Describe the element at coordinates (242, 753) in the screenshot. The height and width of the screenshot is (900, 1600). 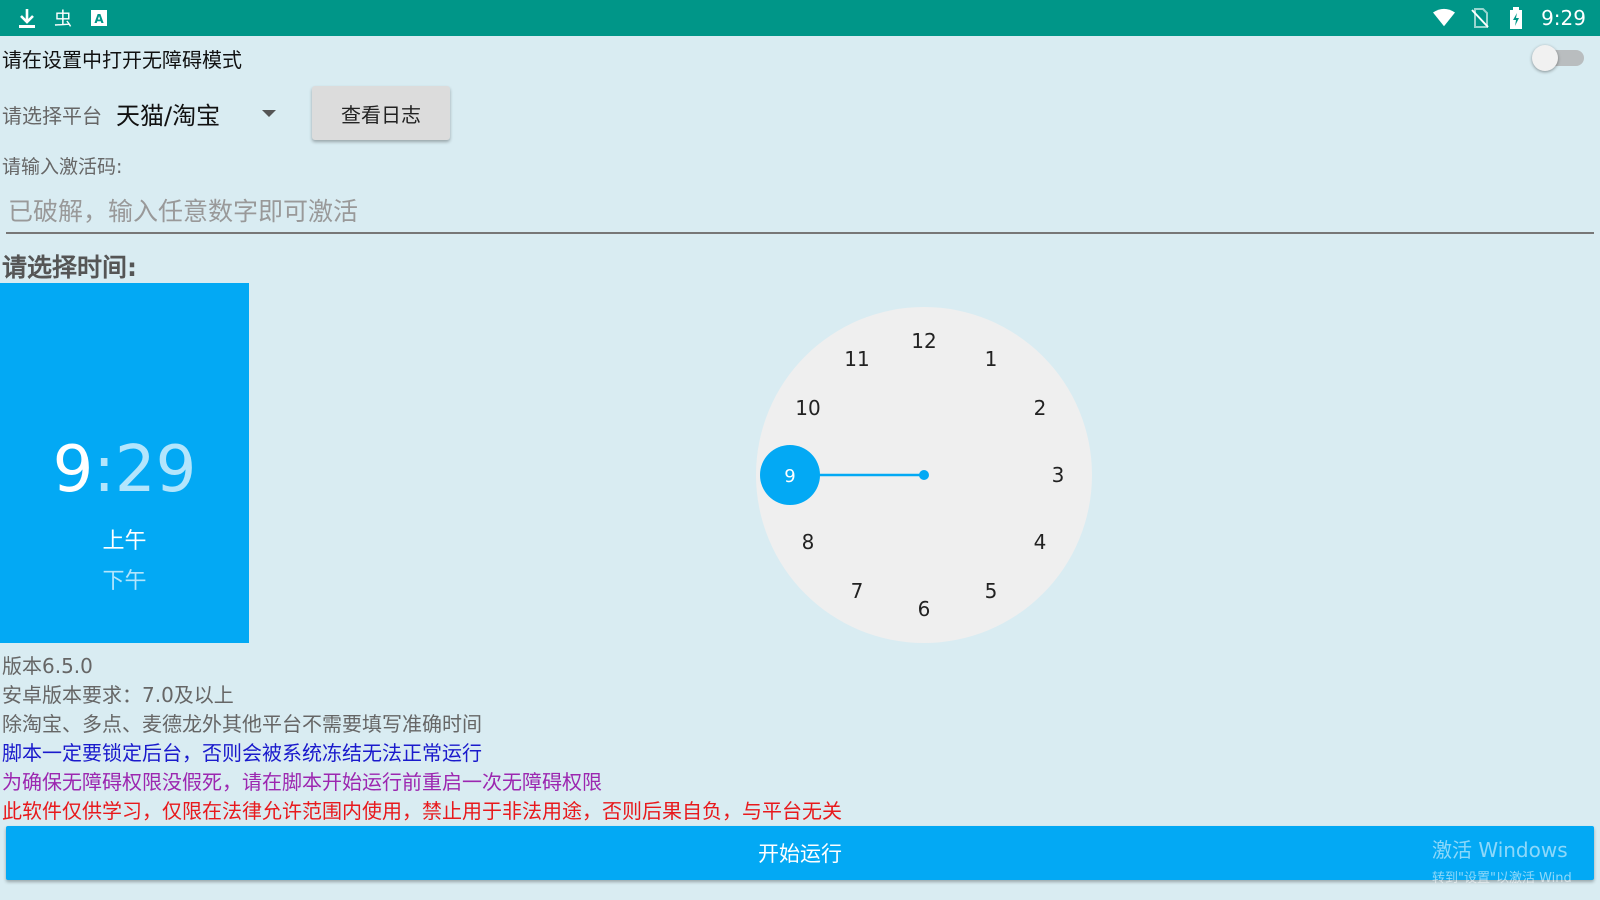
I see `lock-background-note: 脚本一定要锁定后台，否则会被系统冻结无法正常运行` at that location.